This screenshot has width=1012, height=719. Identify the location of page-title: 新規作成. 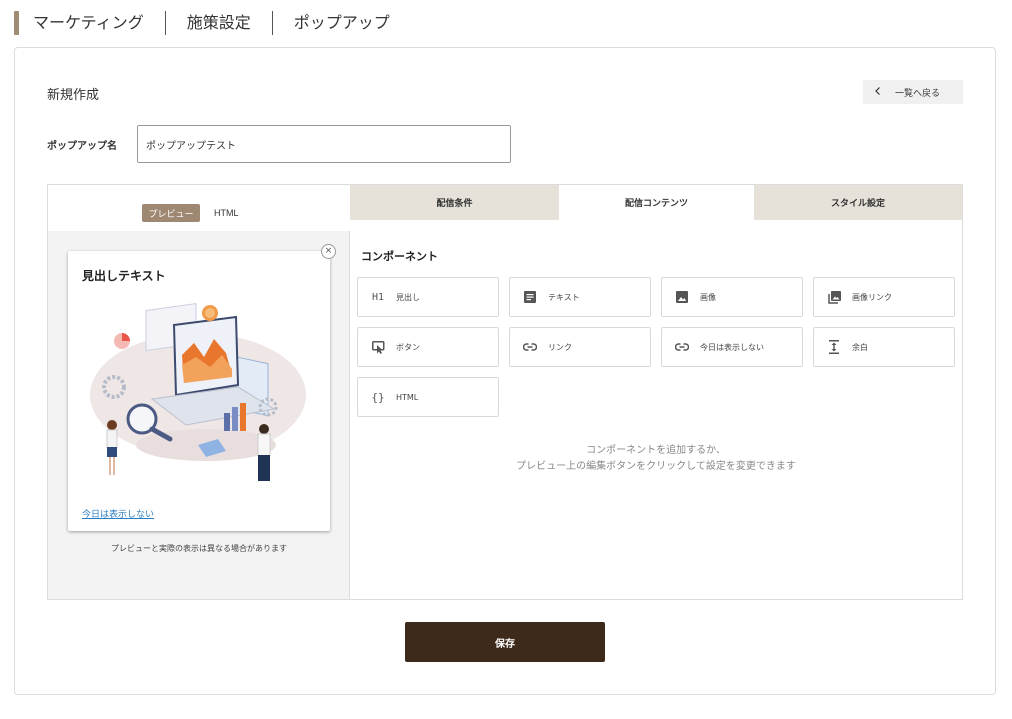
(73, 95).